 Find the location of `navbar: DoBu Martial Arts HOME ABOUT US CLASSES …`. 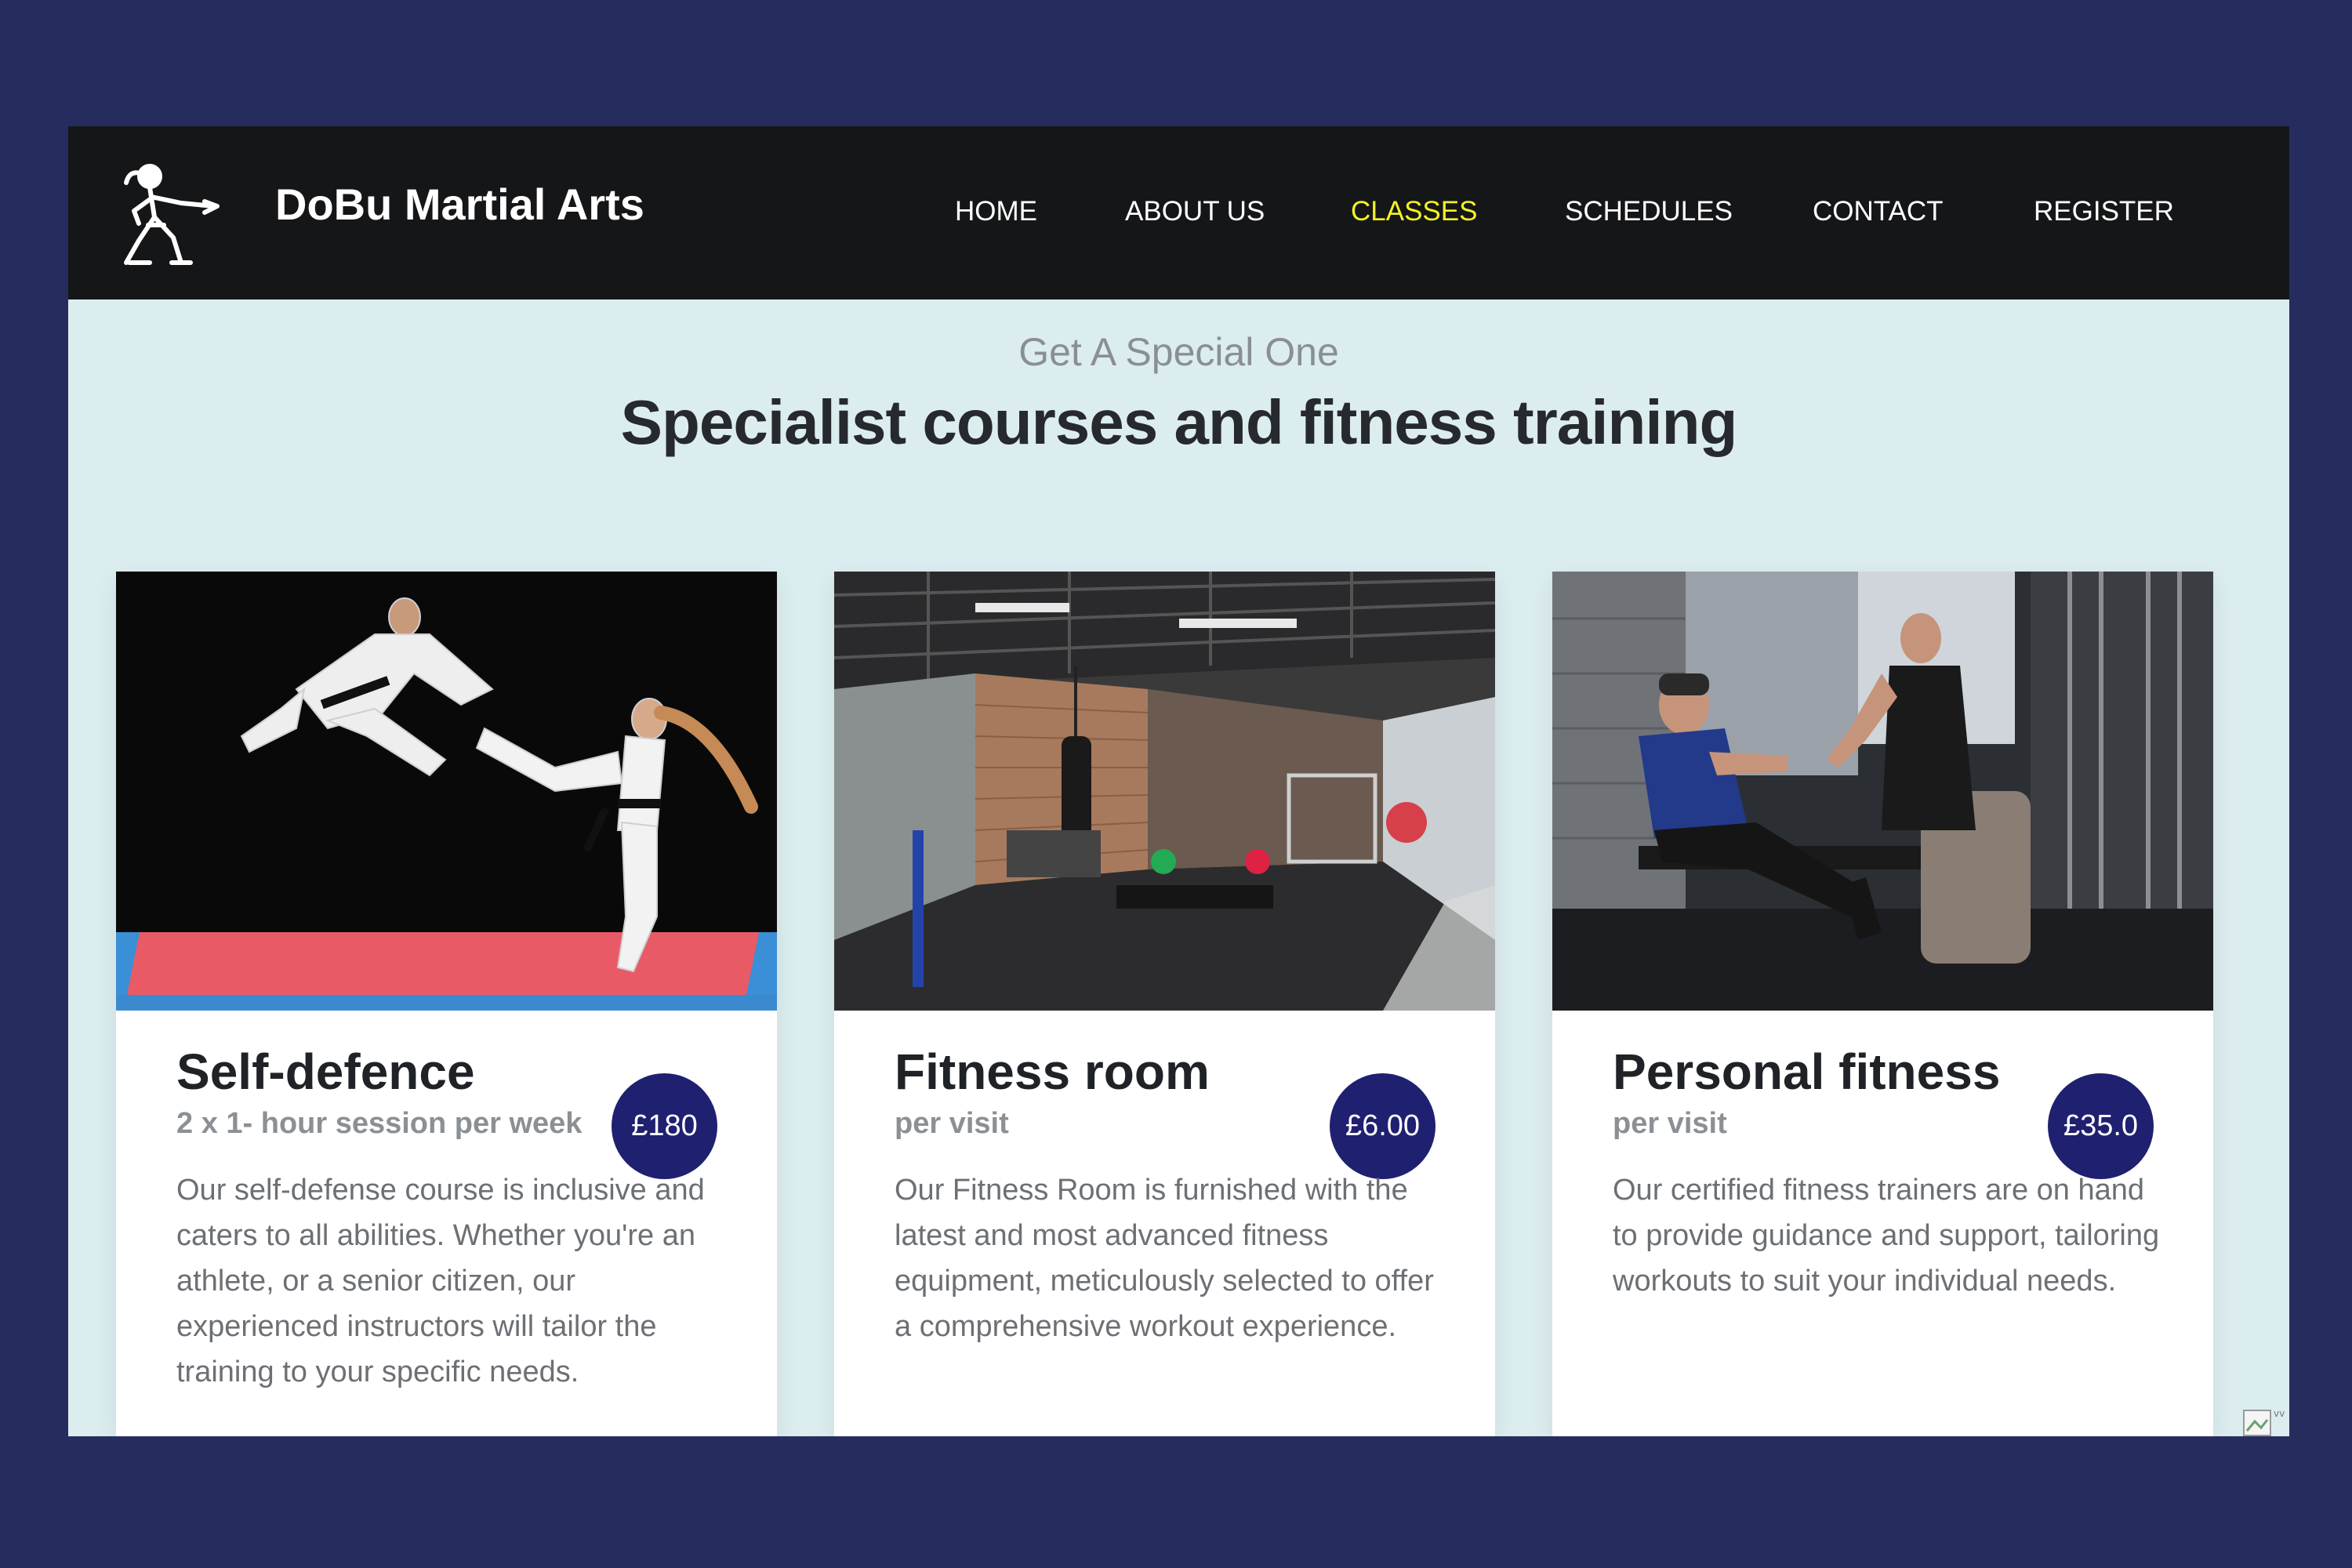

navbar: DoBu Martial Arts HOME ABOUT US CLASSES … is located at coordinates (1178, 212).